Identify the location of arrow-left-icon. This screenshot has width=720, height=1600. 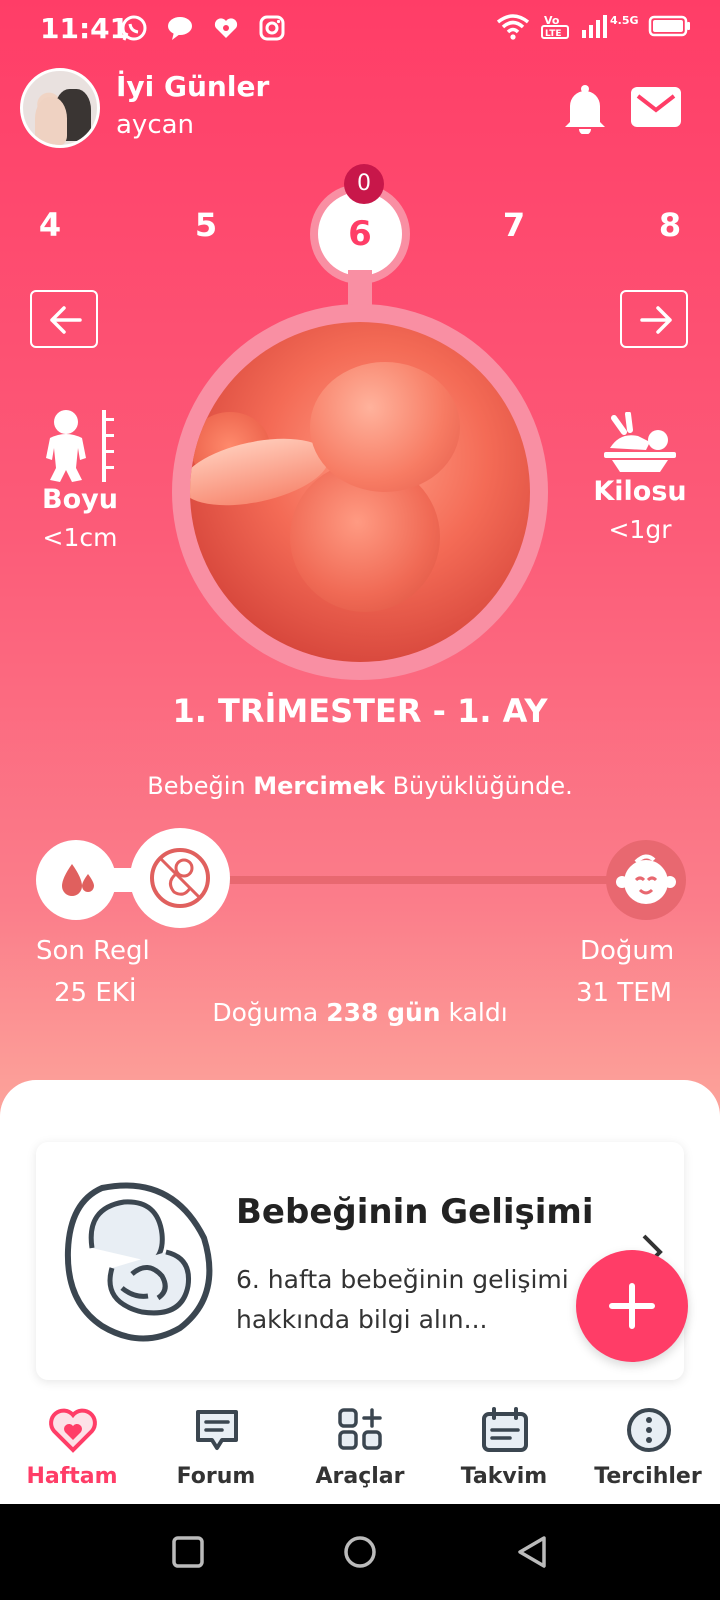
(66, 320).